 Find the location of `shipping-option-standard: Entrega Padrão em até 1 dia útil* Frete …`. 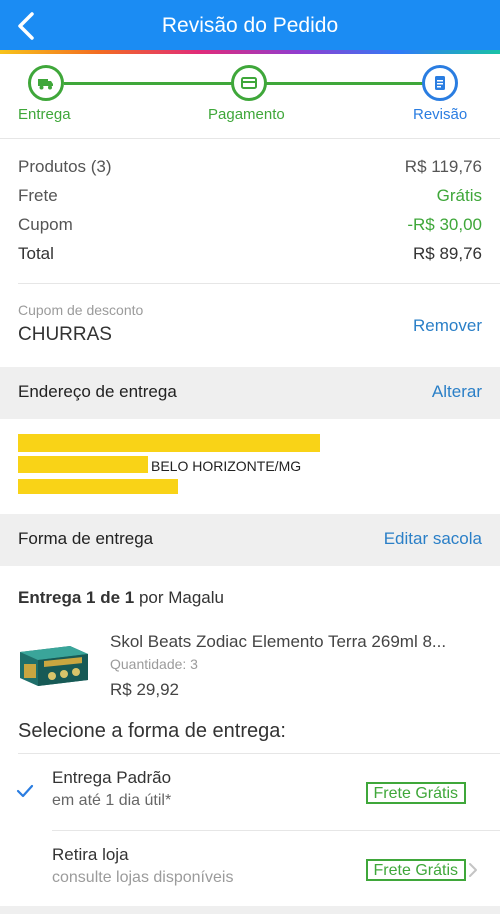

shipping-option-standard: Entrega Padrão em até 1 dia útil* Frete … is located at coordinates (250, 792).